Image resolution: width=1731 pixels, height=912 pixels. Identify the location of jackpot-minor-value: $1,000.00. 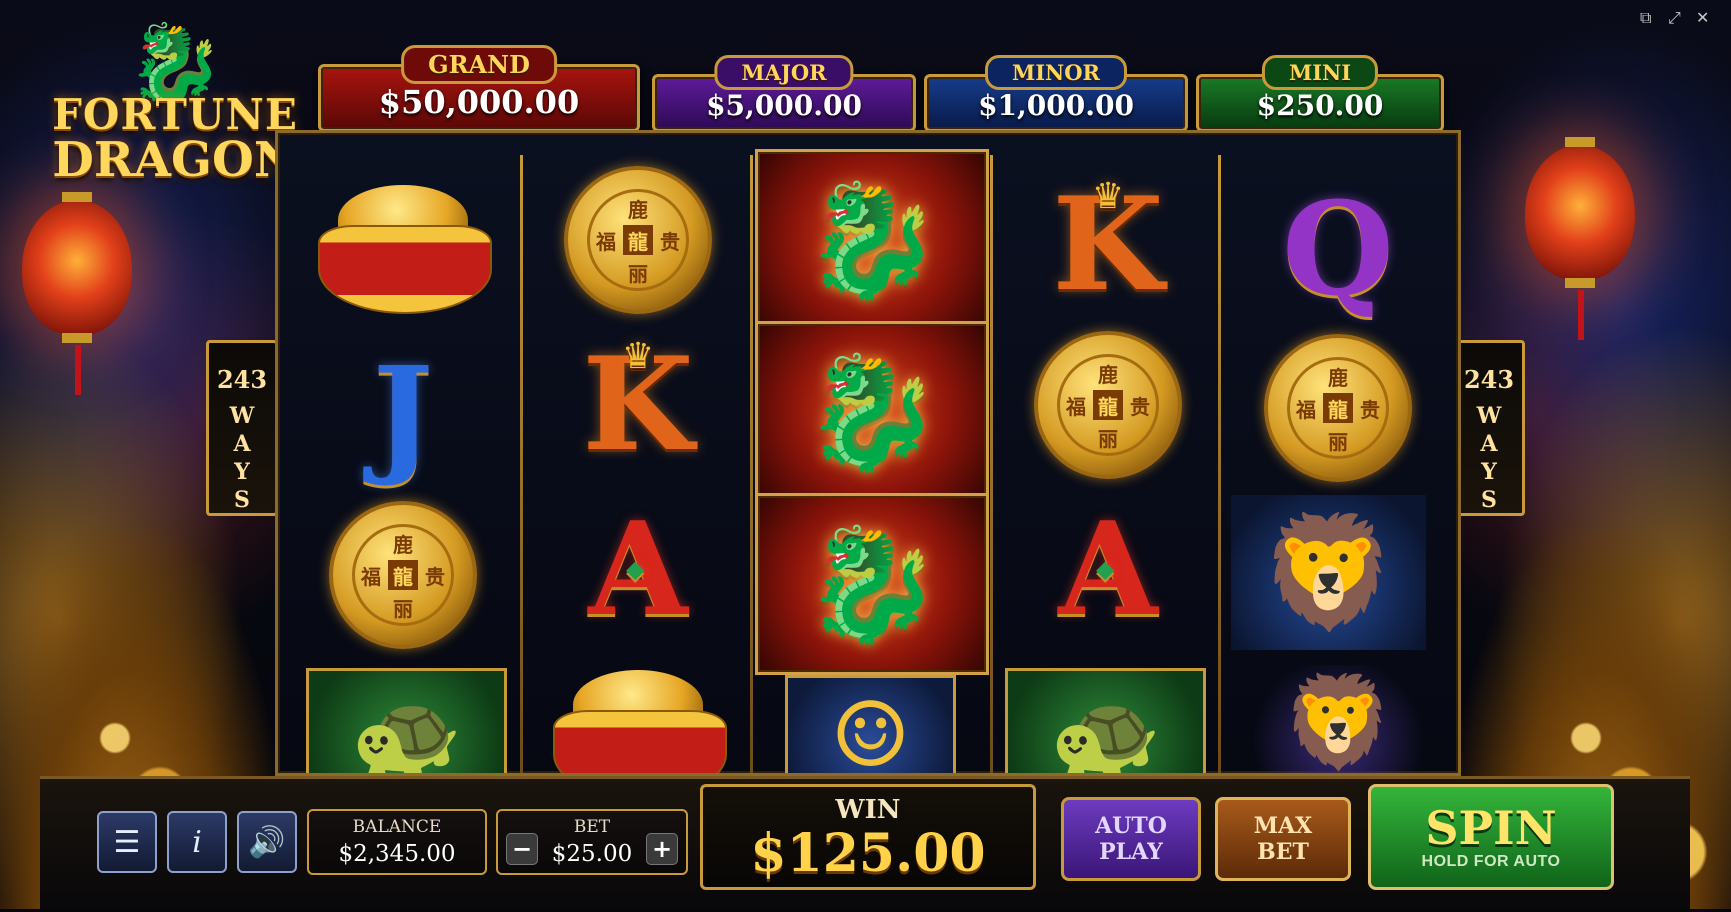
(1056, 105).